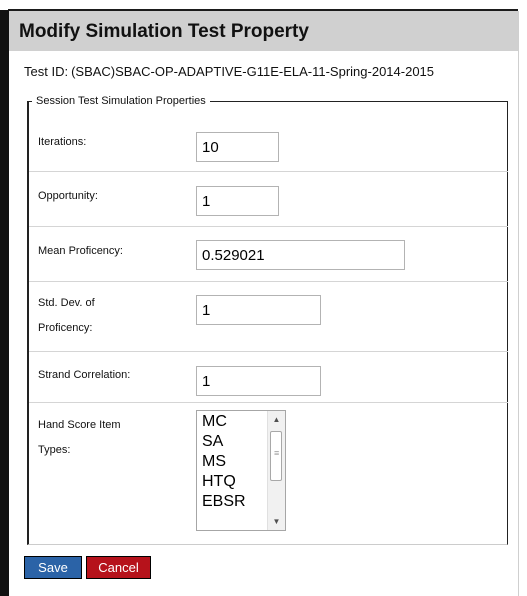  I want to click on iterations-label: Iterations:, so click(62, 142).